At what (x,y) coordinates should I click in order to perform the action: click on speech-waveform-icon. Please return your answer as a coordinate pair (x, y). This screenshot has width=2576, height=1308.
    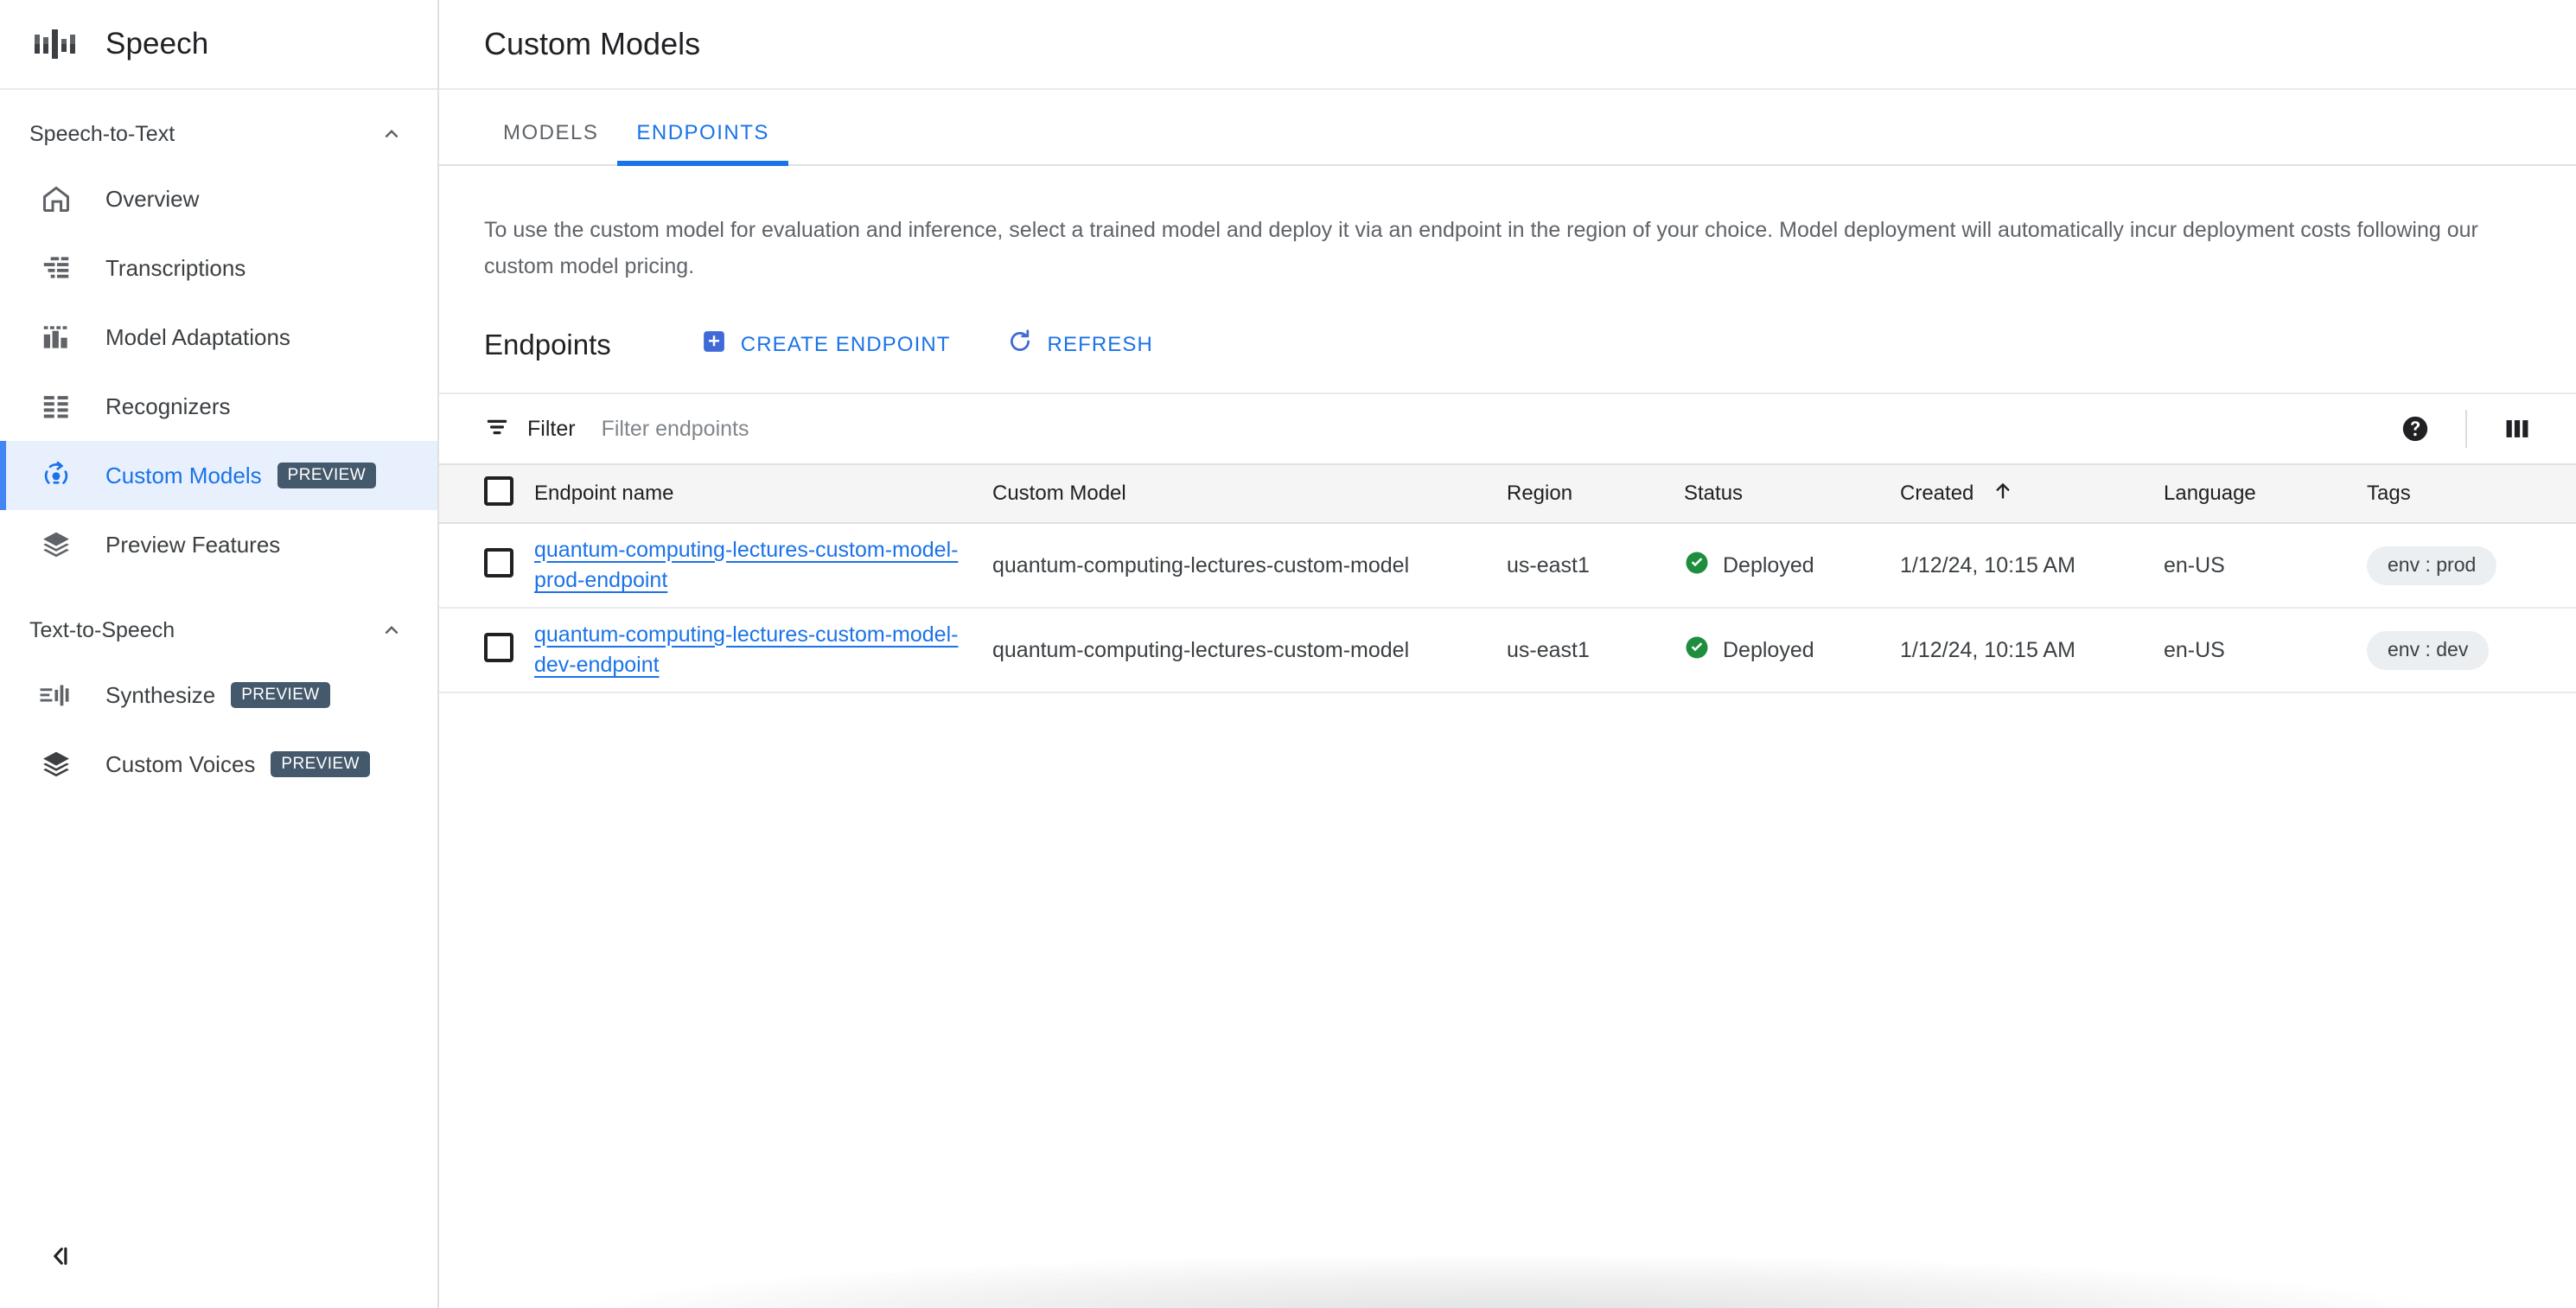
    Looking at the image, I should click on (56, 44).